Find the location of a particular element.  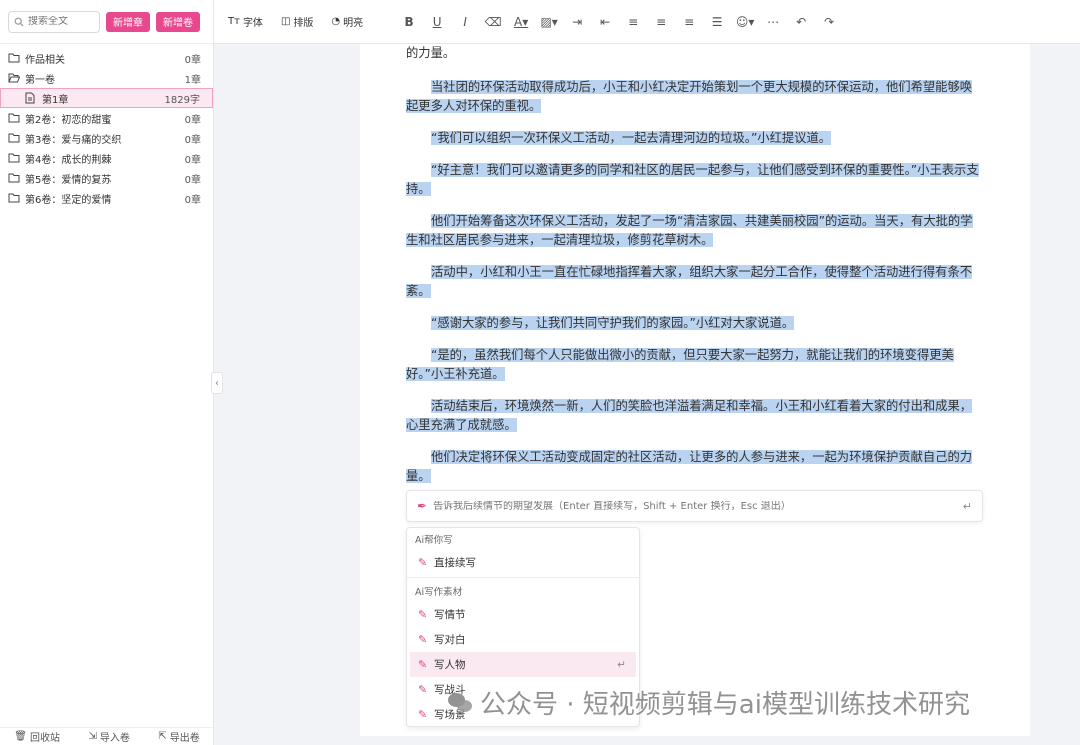

emoji-icon: ☺▾ is located at coordinates (745, 22).